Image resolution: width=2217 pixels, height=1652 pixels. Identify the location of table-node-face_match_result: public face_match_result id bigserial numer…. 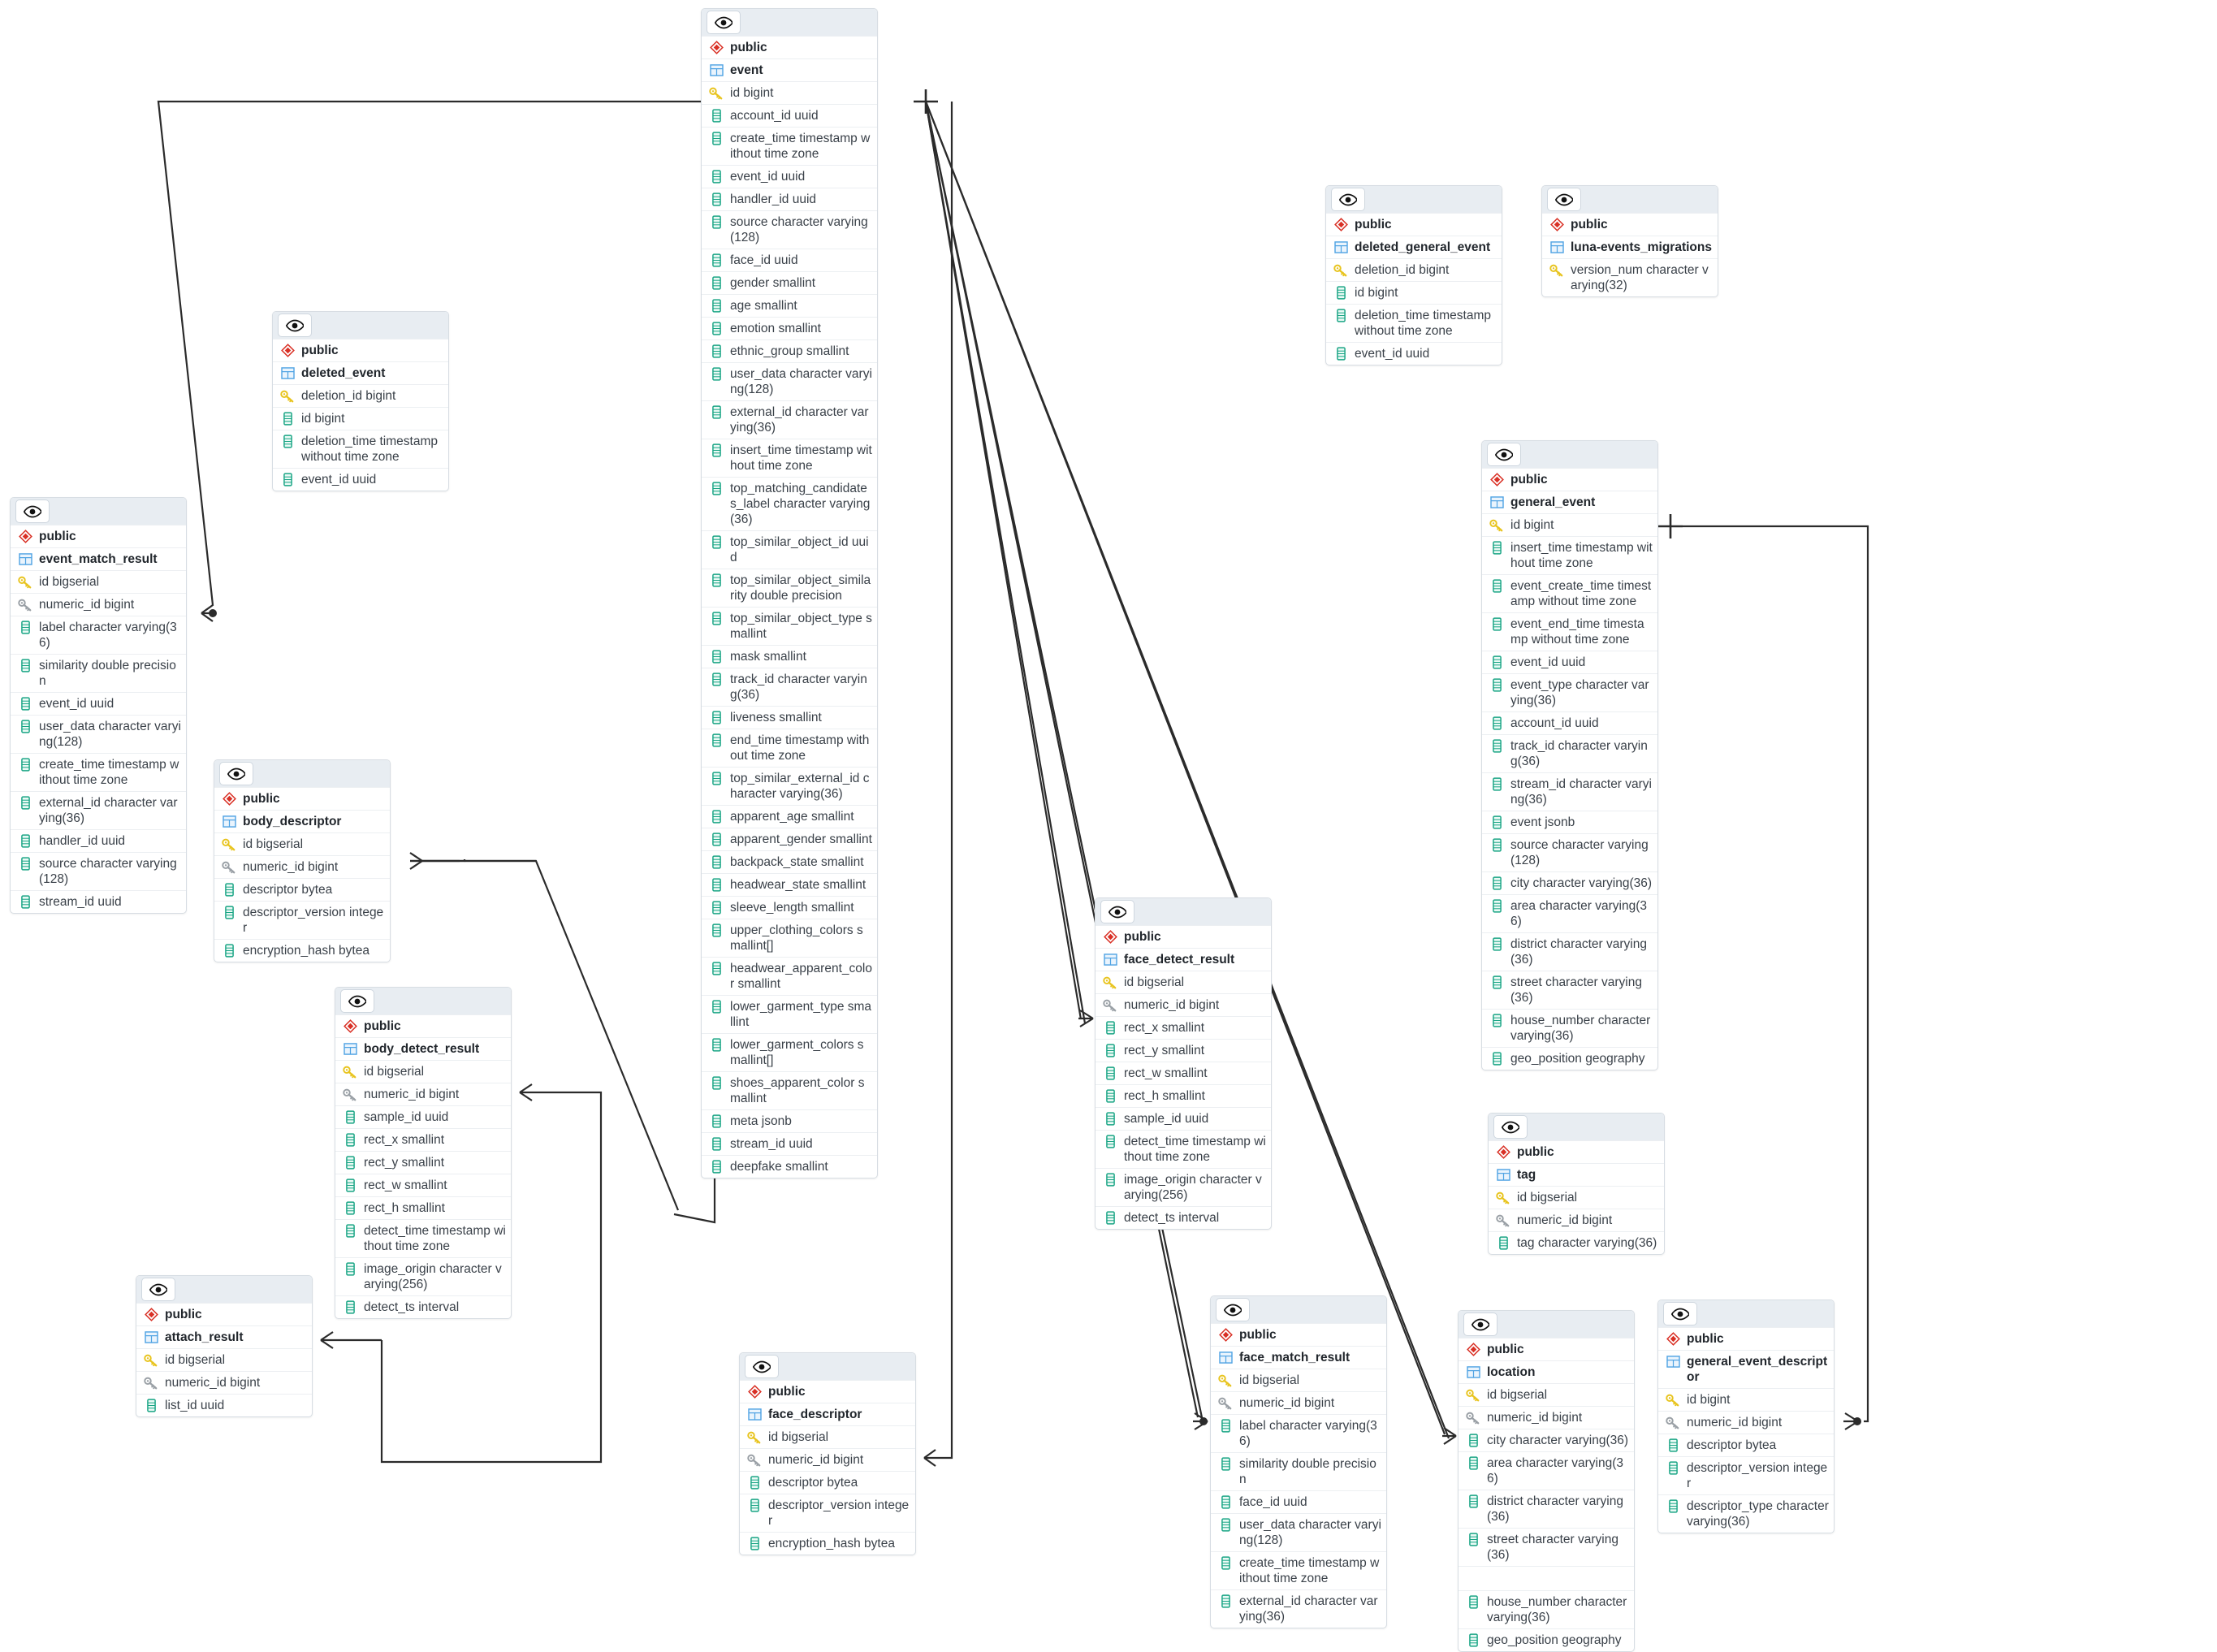
(1298, 1461).